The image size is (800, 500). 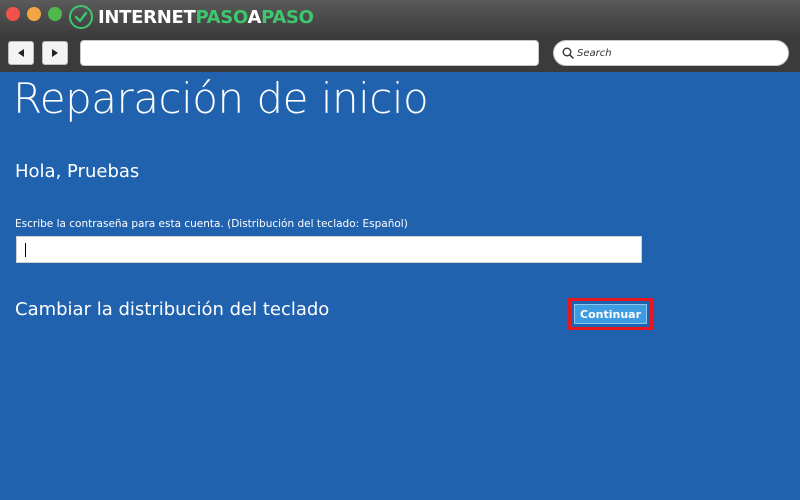 I want to click on logo-wordmark: INTERNETPASOAPASO, so click(x=206, y=17).